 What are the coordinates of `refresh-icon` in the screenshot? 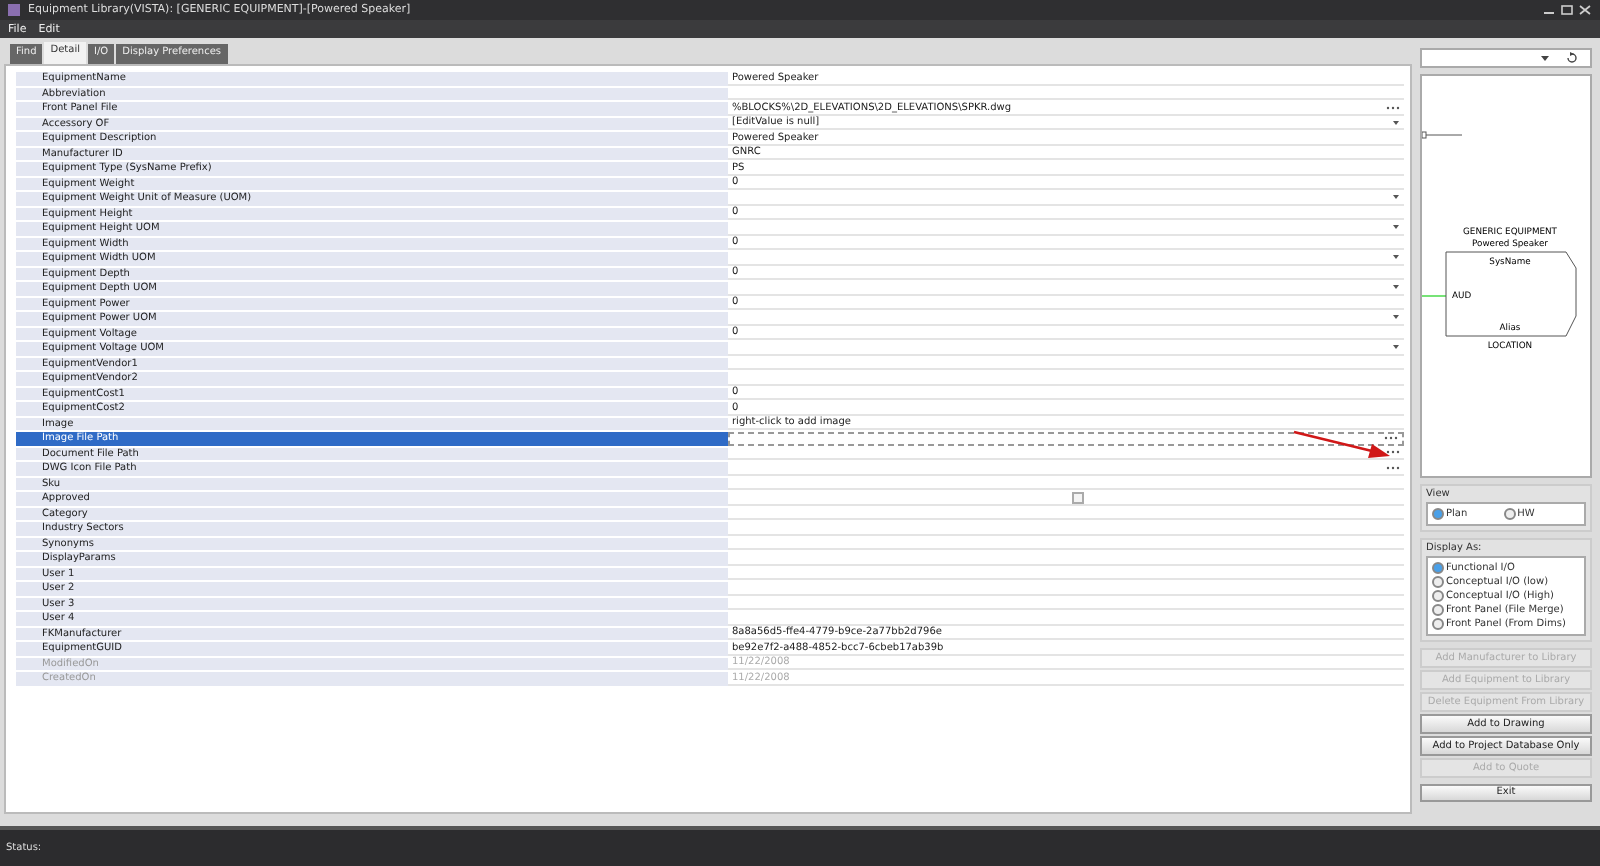 It's located at (1572, 58).